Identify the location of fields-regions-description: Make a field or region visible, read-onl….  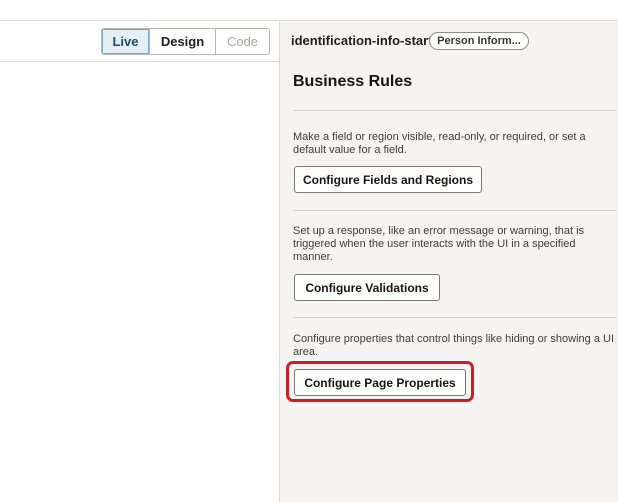
(439, 143).